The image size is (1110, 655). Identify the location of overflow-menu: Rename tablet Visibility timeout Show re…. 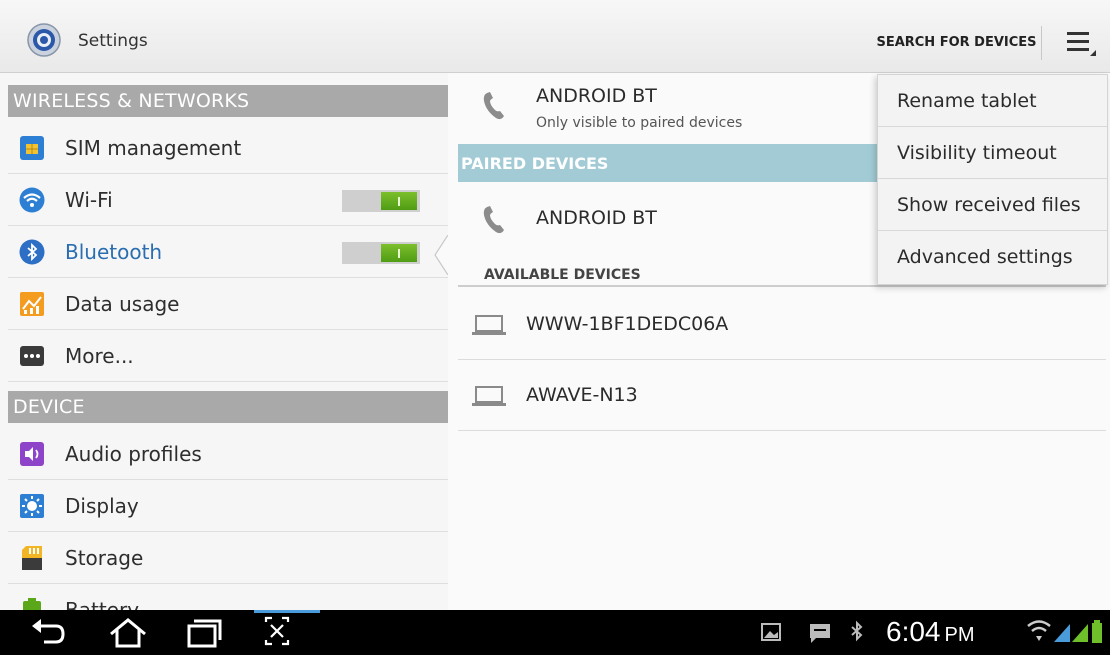
(992, 179).